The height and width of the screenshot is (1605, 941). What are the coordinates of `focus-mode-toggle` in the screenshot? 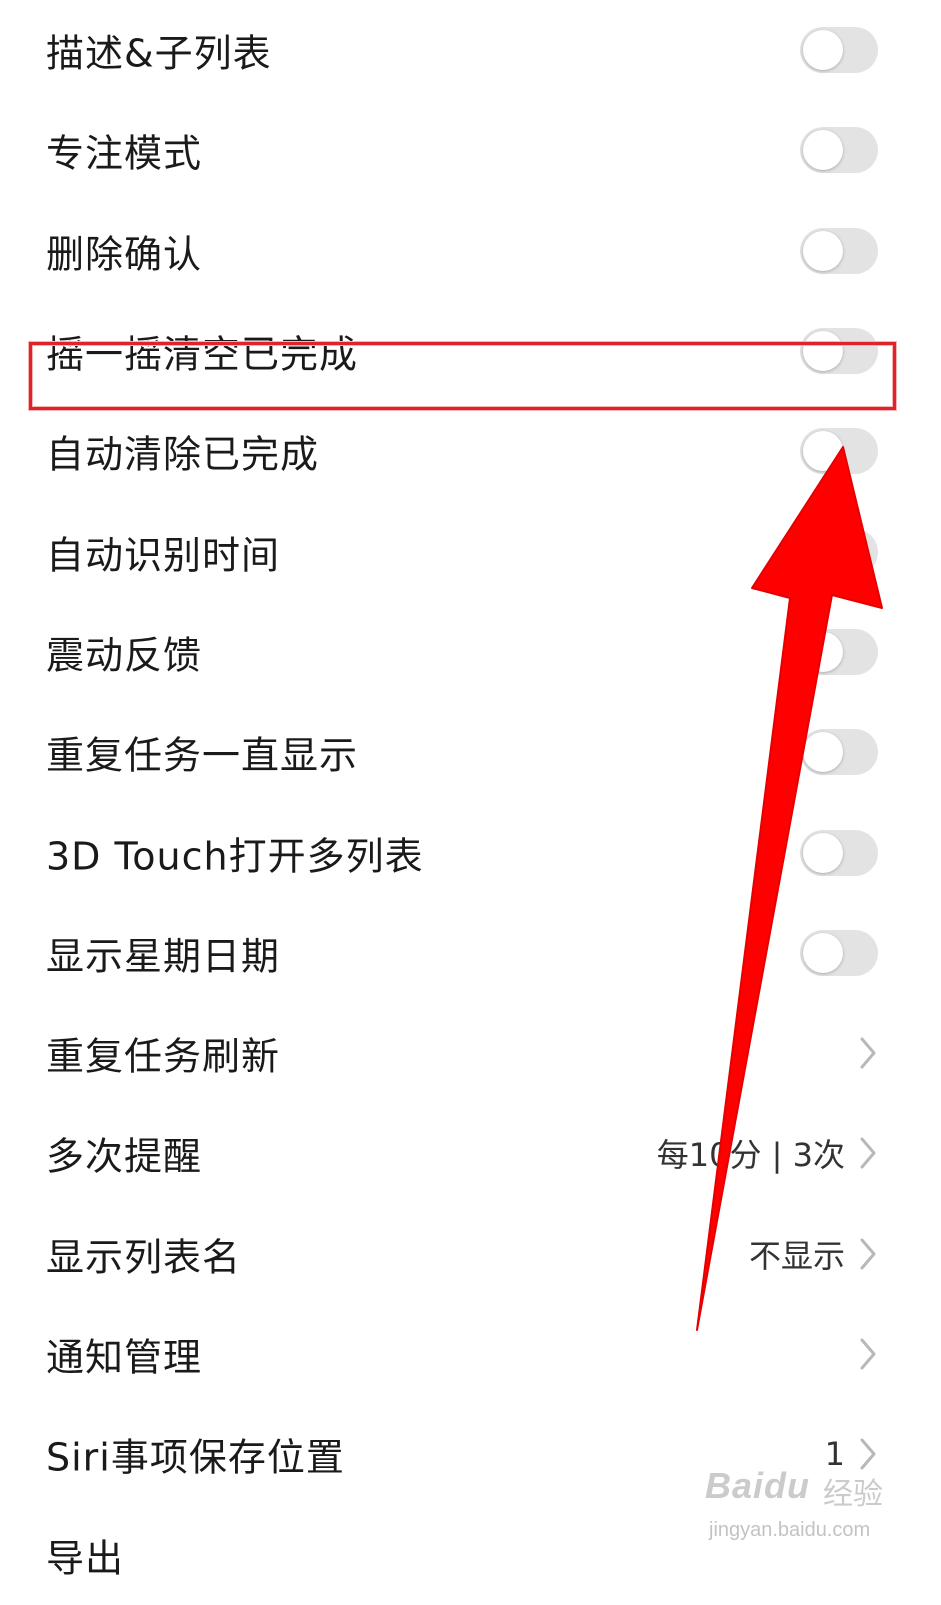 It's located at (839, 150).